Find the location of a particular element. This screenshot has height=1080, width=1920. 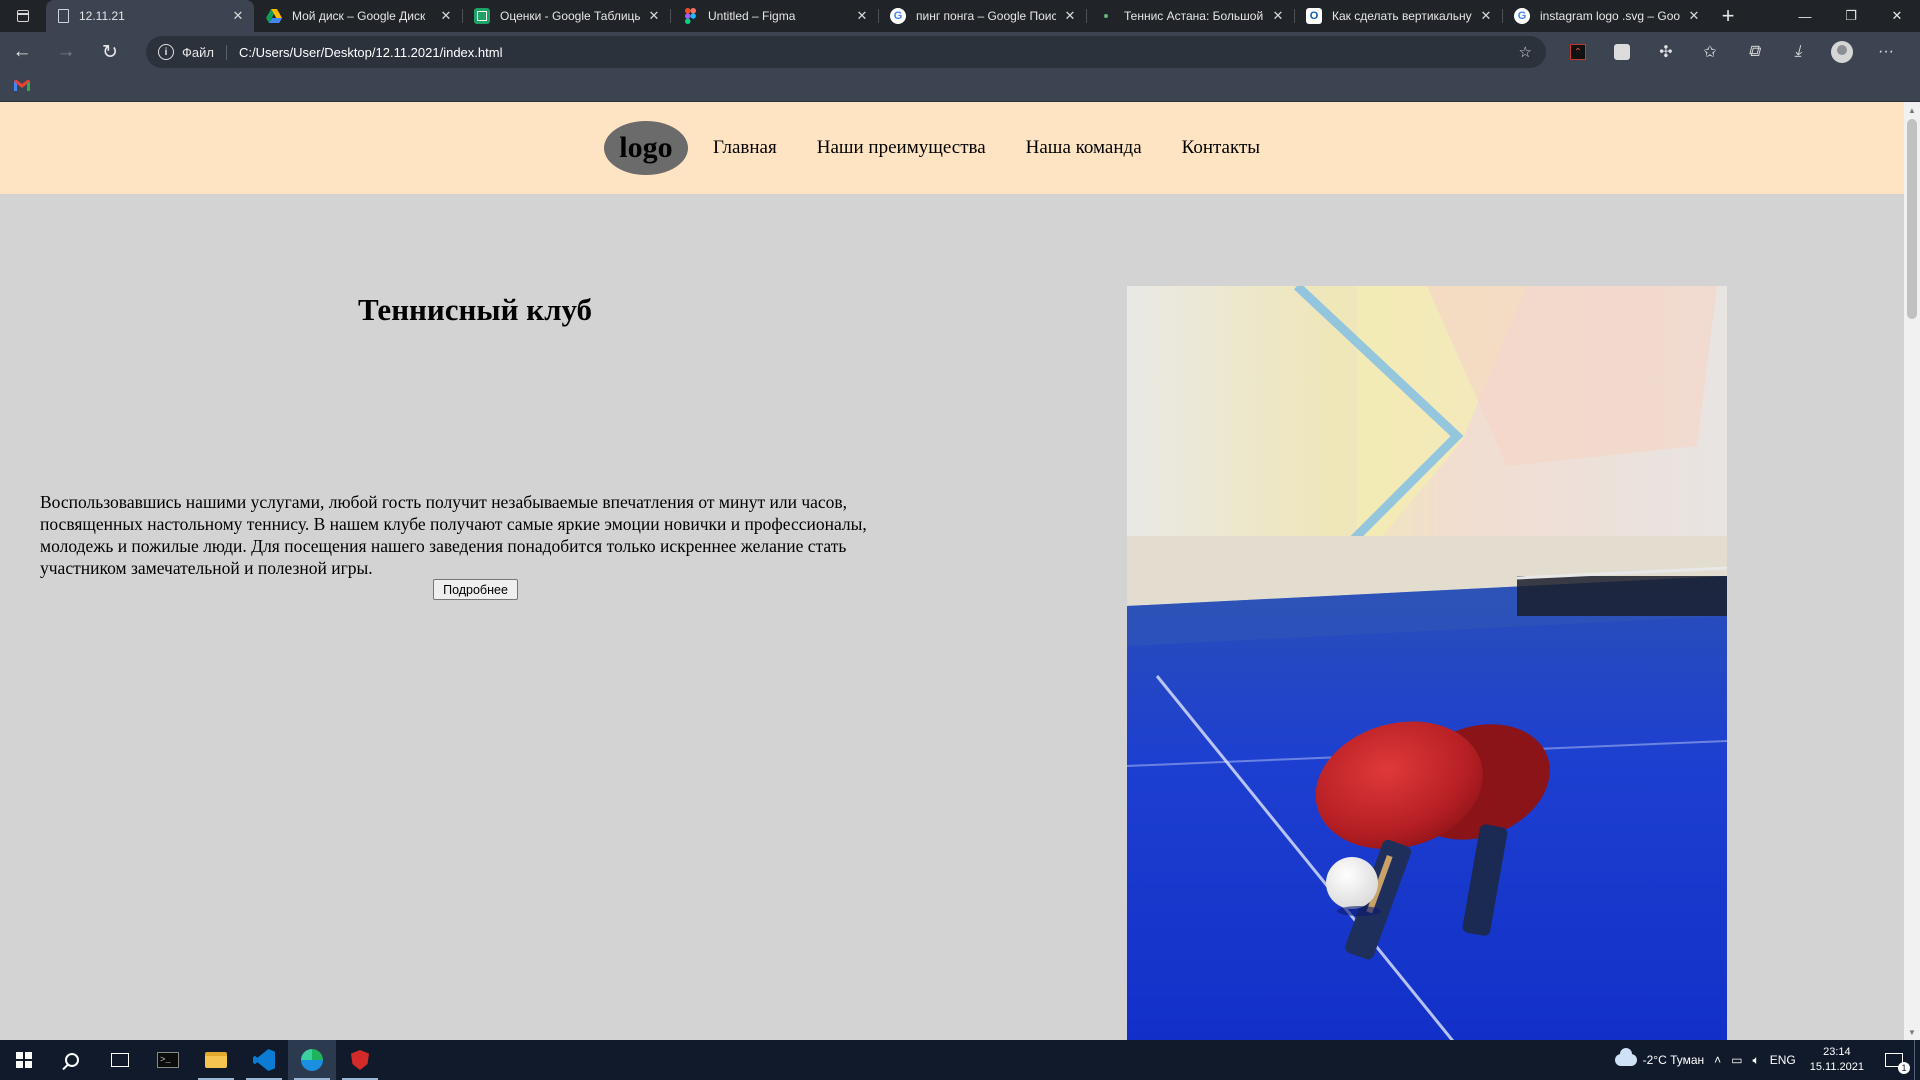

scrollbar-thumb is located at coordinates (1912, 219).